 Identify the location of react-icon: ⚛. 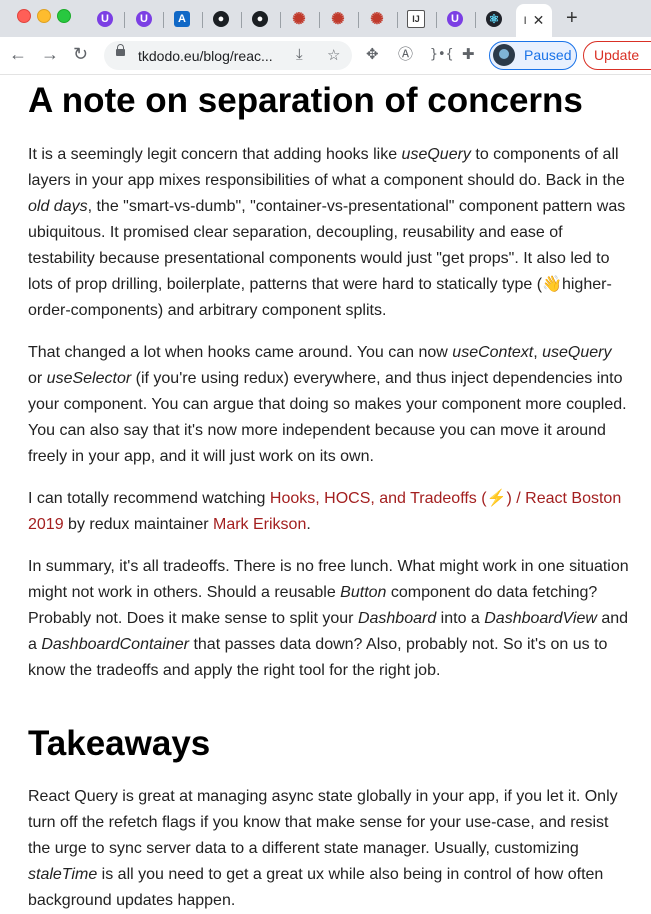
(494, 19).